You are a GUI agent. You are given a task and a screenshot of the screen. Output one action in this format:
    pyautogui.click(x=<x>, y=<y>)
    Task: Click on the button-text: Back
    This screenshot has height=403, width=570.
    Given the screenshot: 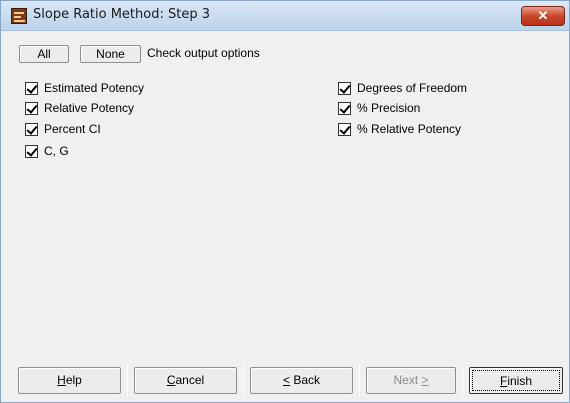 What is the action you would take?
    pyautogui.click(x=305, y=380)
    